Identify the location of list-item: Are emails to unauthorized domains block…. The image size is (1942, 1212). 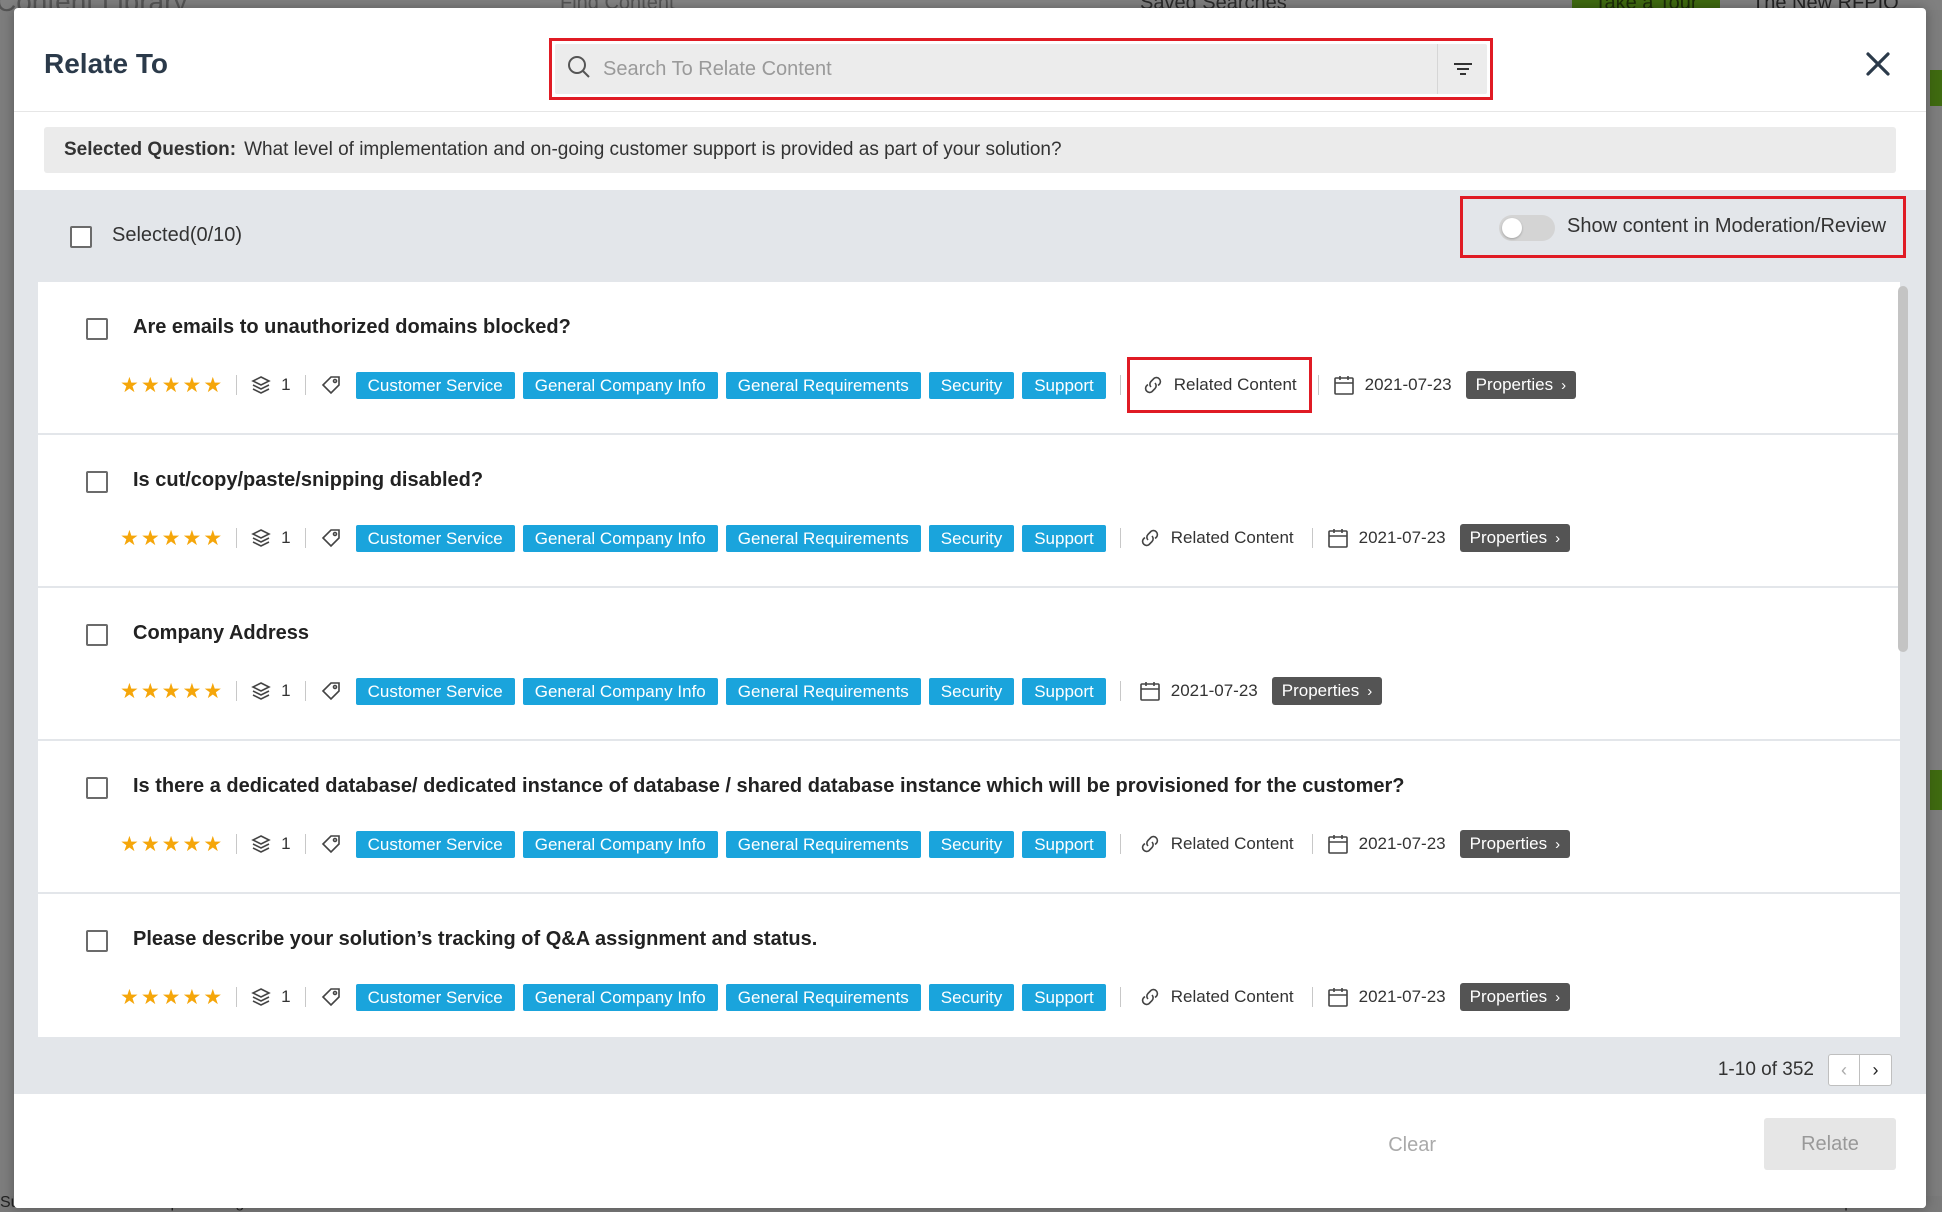
(969, 358).